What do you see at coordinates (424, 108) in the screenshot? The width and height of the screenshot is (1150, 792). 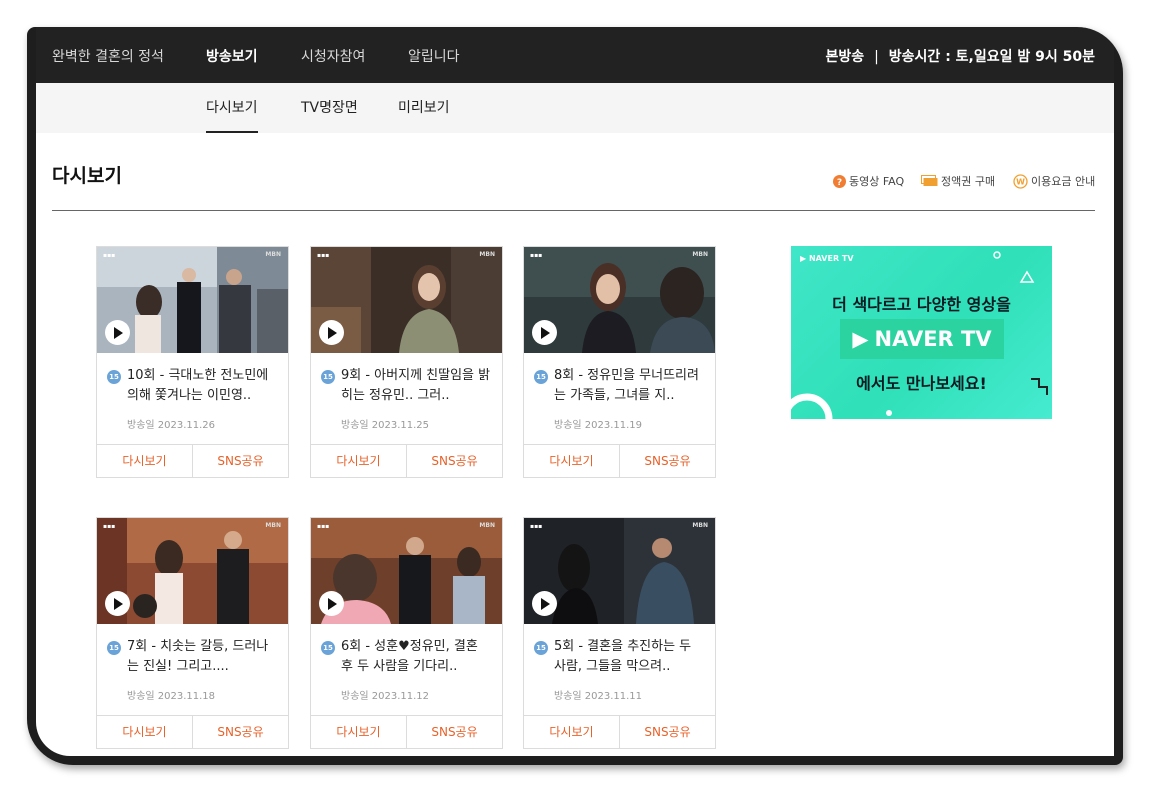 I see `tab-preview: 미리보기` at bounding box center [424, 108].